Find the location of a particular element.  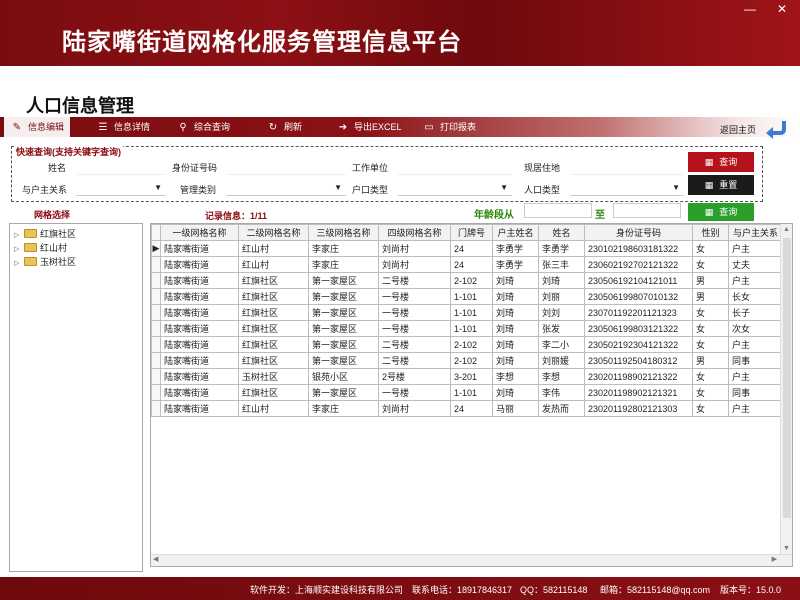

table-cell: 230602192702121322 is located at coordinates (638, 264).